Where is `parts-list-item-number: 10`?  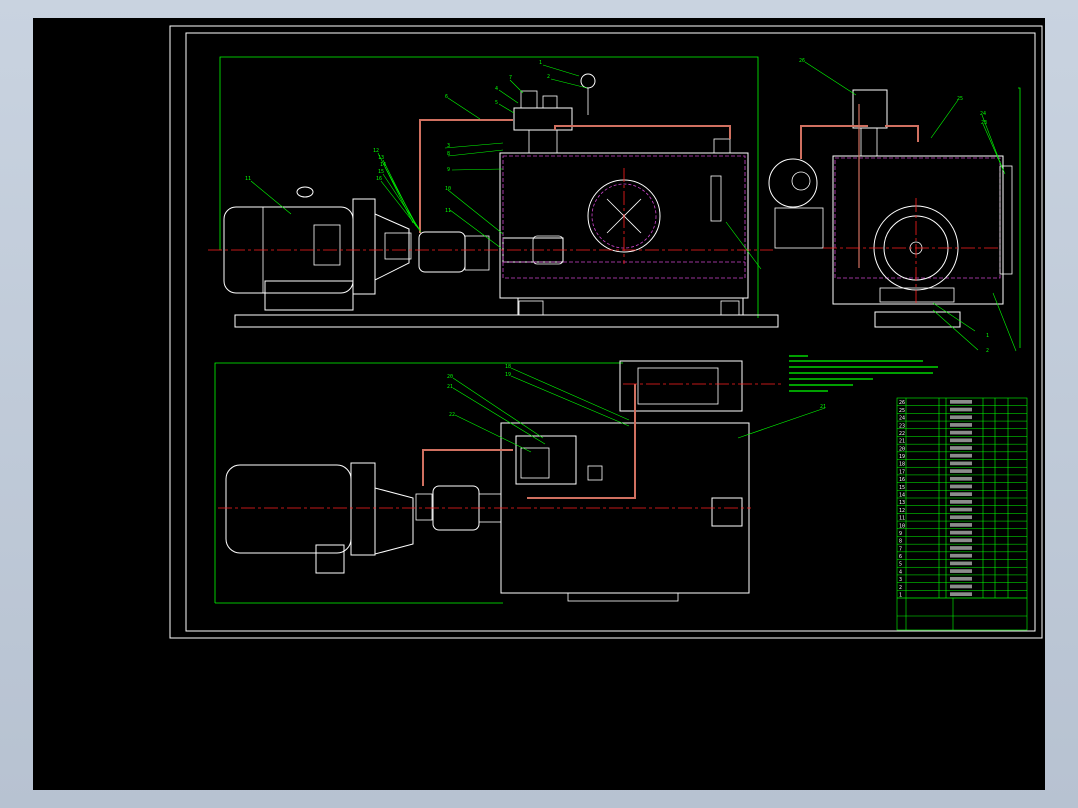
parts-list-item-number: 10 is located at coordinates (902, 526).